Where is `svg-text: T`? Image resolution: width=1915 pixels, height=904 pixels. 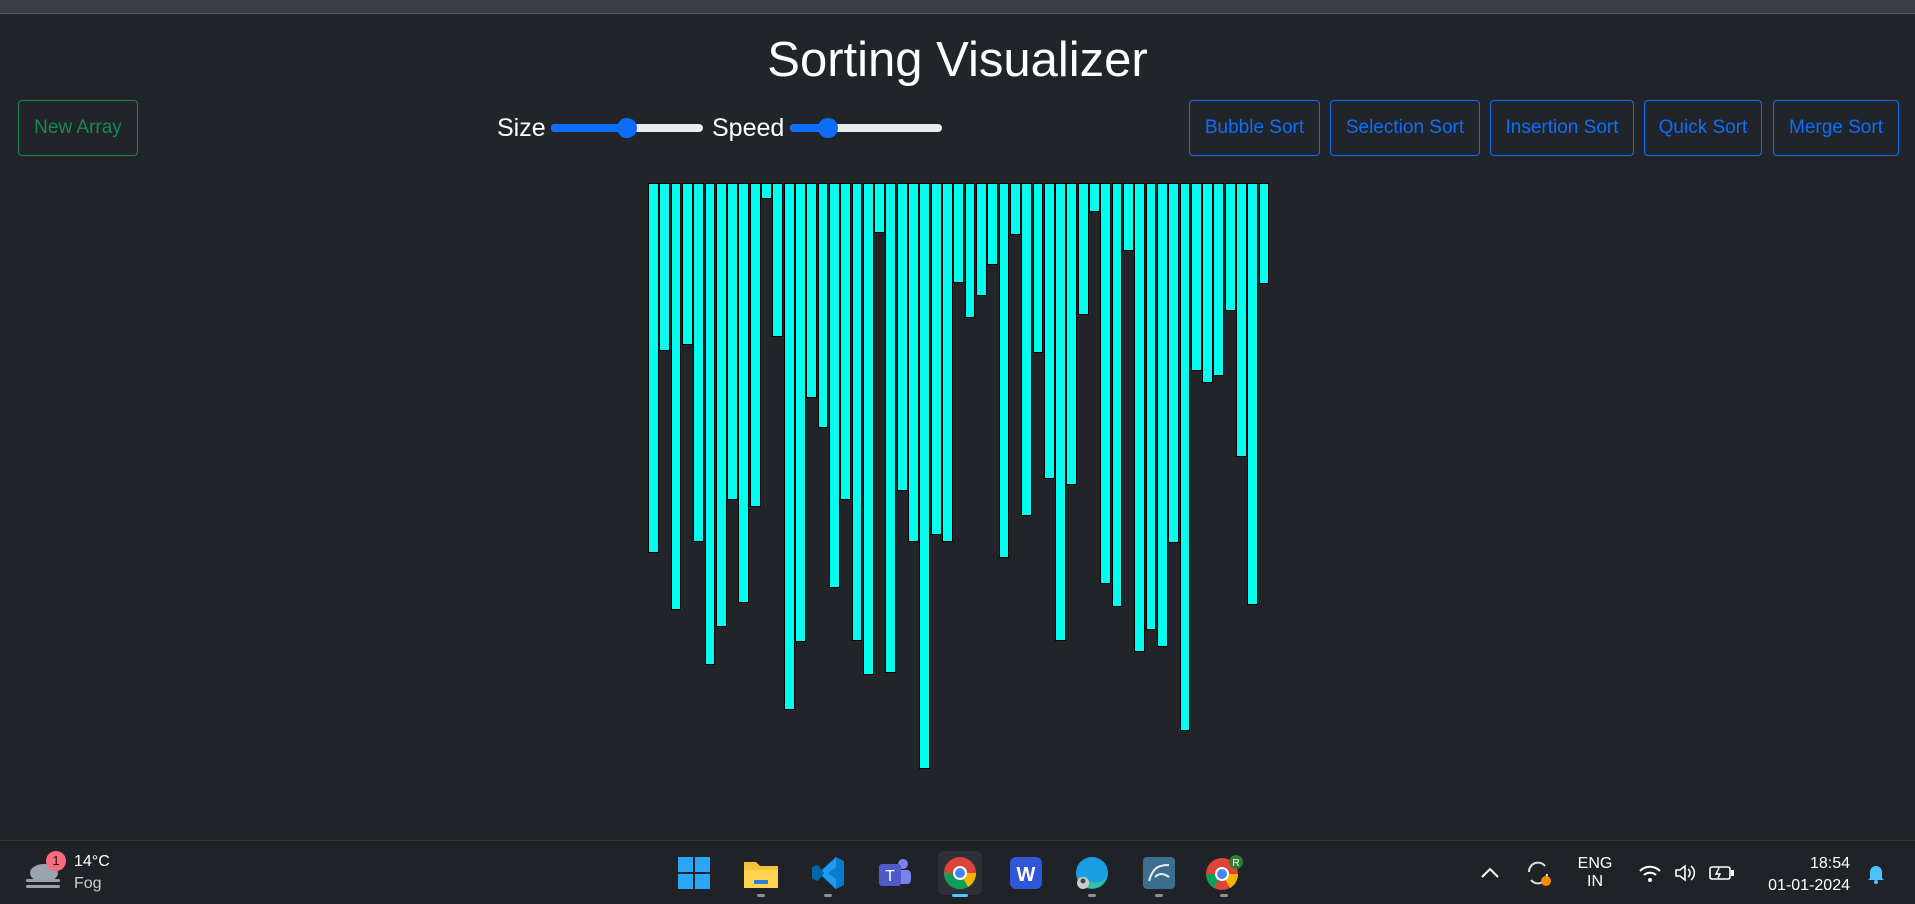 svg-text: T is located at coordinates (890, 876).